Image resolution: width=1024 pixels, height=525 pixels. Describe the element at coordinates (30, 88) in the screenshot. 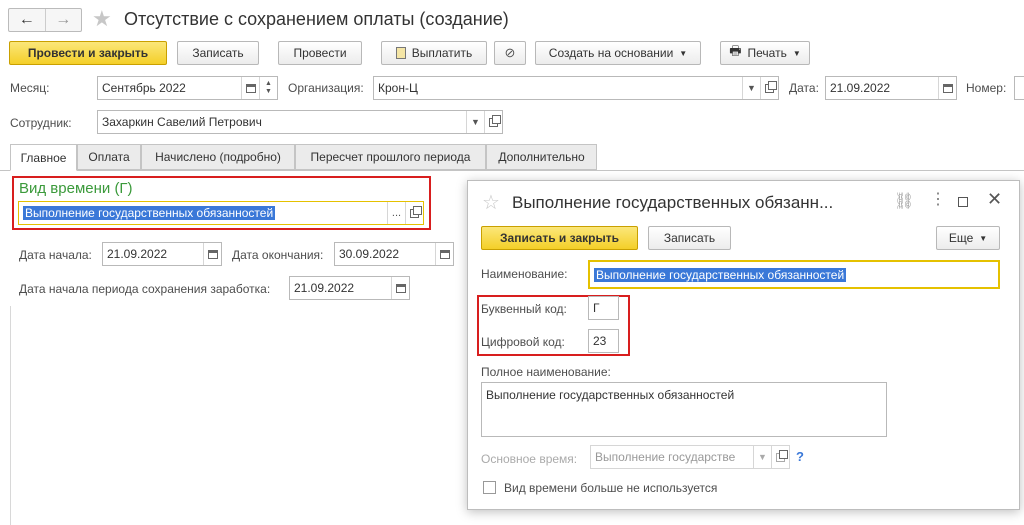

I see `month-label: Месяц:` at that location.